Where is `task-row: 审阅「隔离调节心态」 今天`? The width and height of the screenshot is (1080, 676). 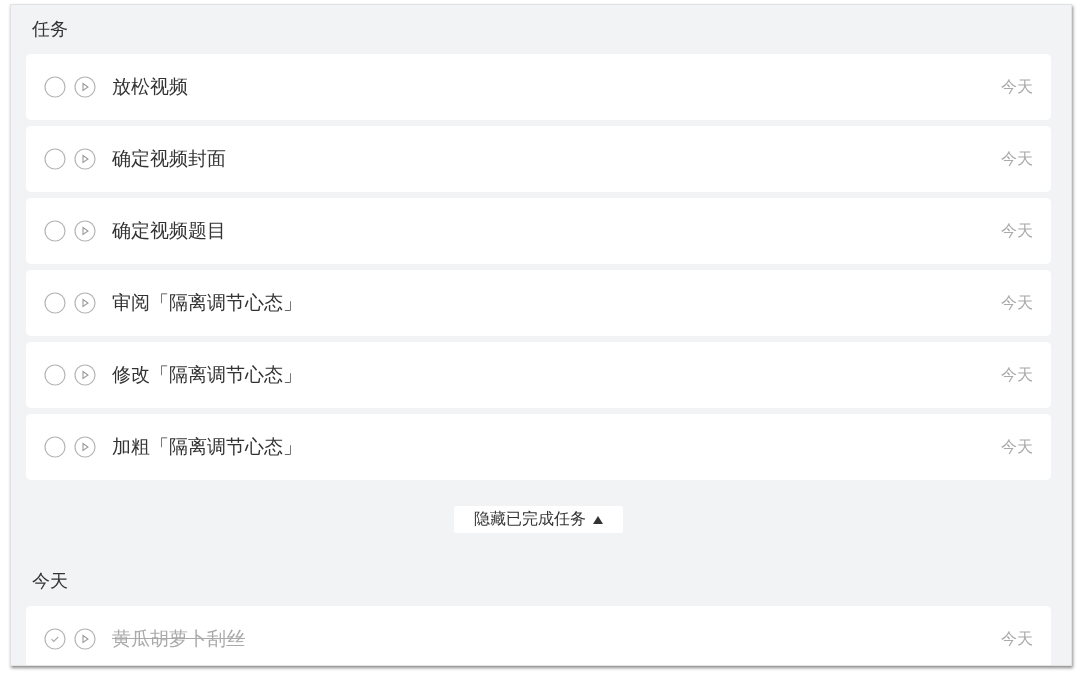
task-row: 审阅「隔离调节心态」 今天 is located at coordinates (538, 303).